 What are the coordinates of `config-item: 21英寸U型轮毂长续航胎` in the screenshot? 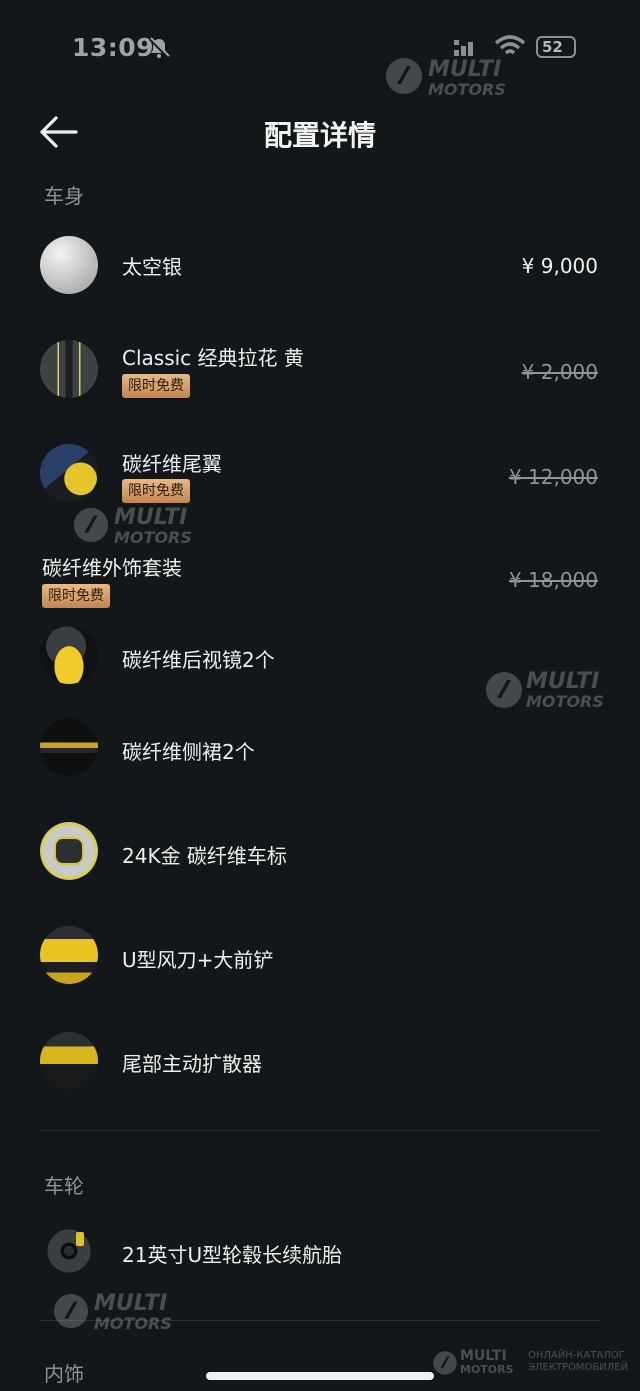 It's located at (320, 1251).